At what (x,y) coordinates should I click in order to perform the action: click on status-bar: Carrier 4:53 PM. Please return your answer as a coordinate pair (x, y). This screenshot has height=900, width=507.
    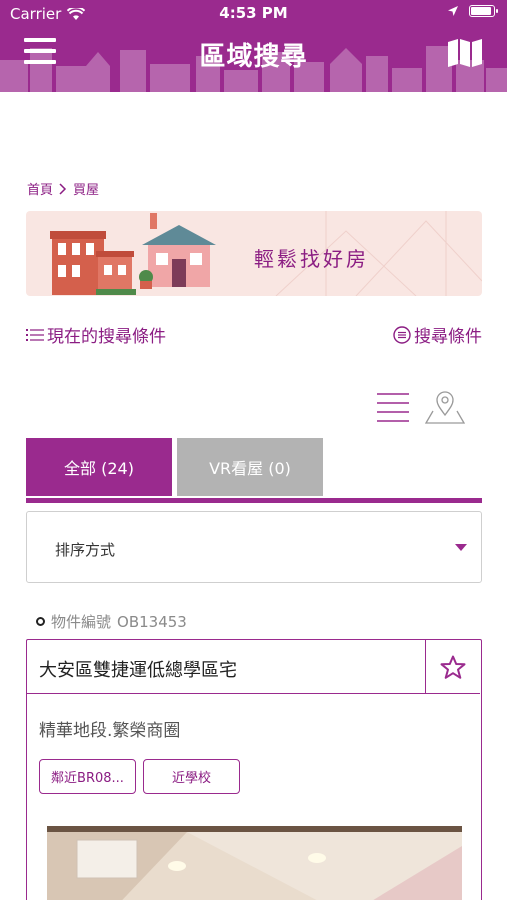
    Looking at the image, I should click on (253, 14).